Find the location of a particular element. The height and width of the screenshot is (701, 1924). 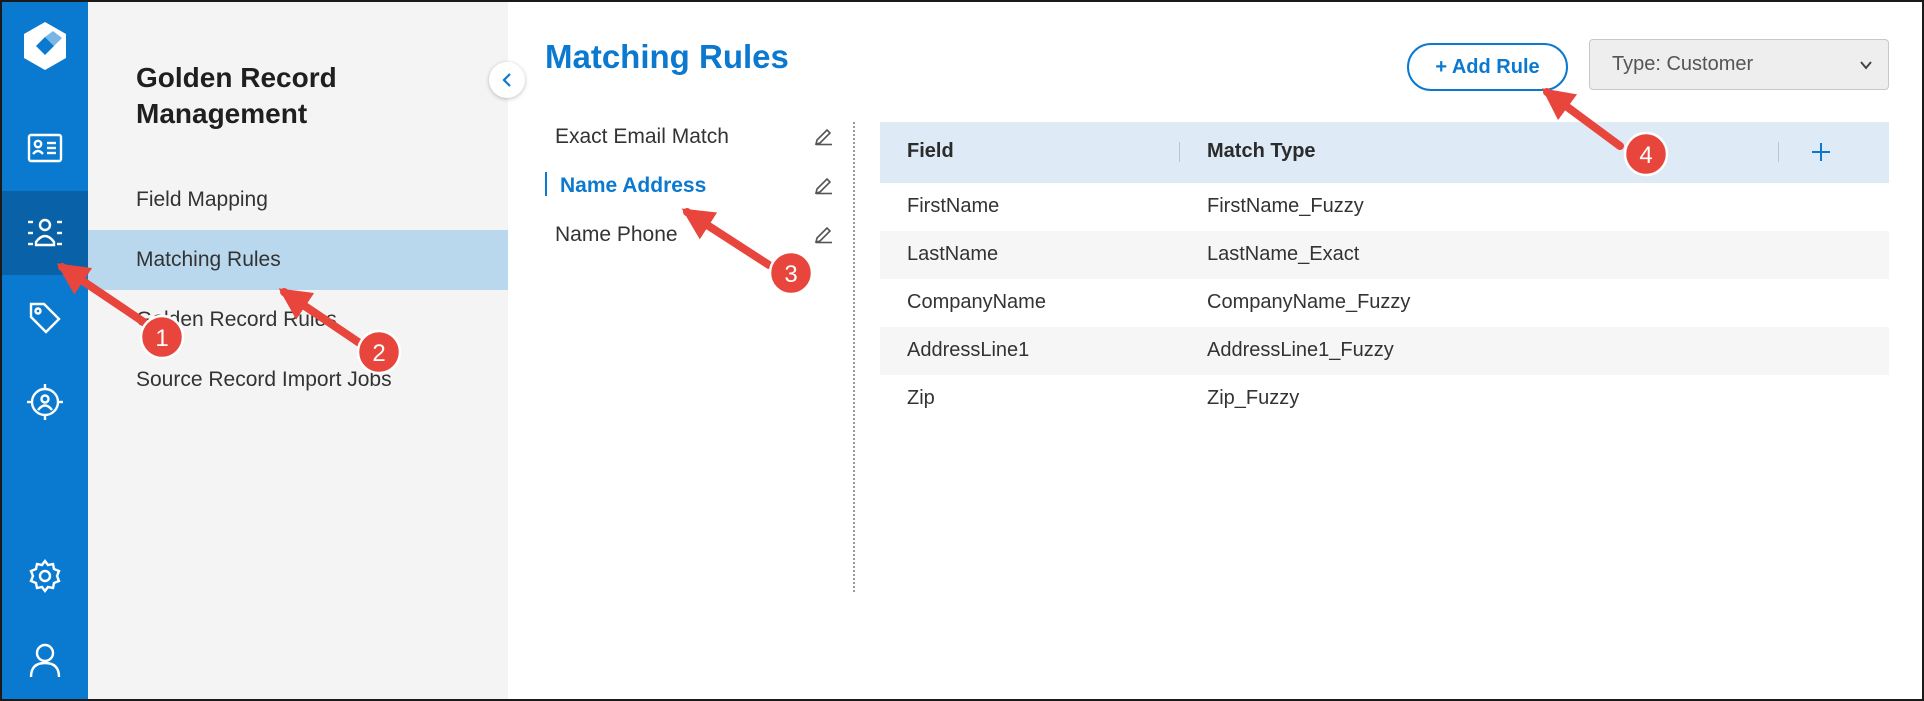

table-row: Zip Zip_Fuzzy is located at coordinates (1384, 399).